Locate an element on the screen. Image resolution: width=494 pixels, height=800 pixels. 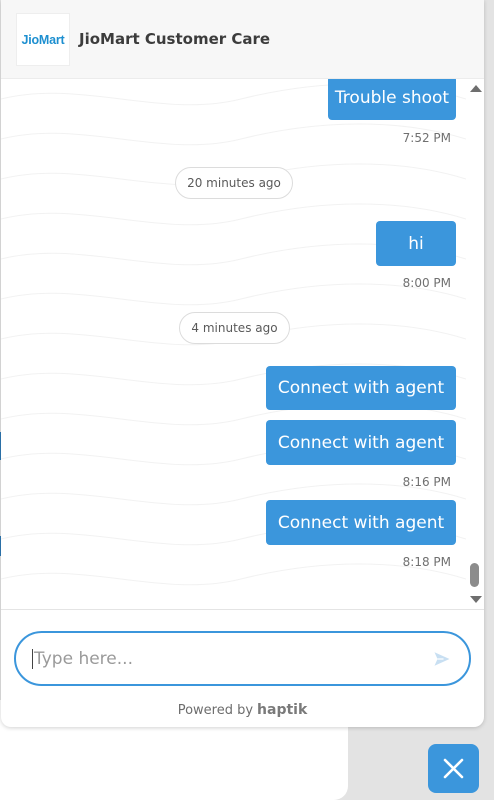
chat-header: JioMart JioMart Customer Care is located at coordinates (242, 39).